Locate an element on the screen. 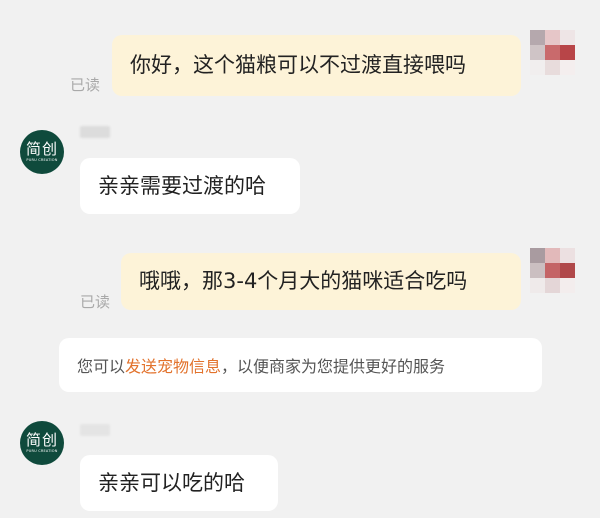 This screenshot has width=600, height=518. message-text: 你好，这个猫粮可以不过渡直接喂吗 is located at coordinates (298, 65).